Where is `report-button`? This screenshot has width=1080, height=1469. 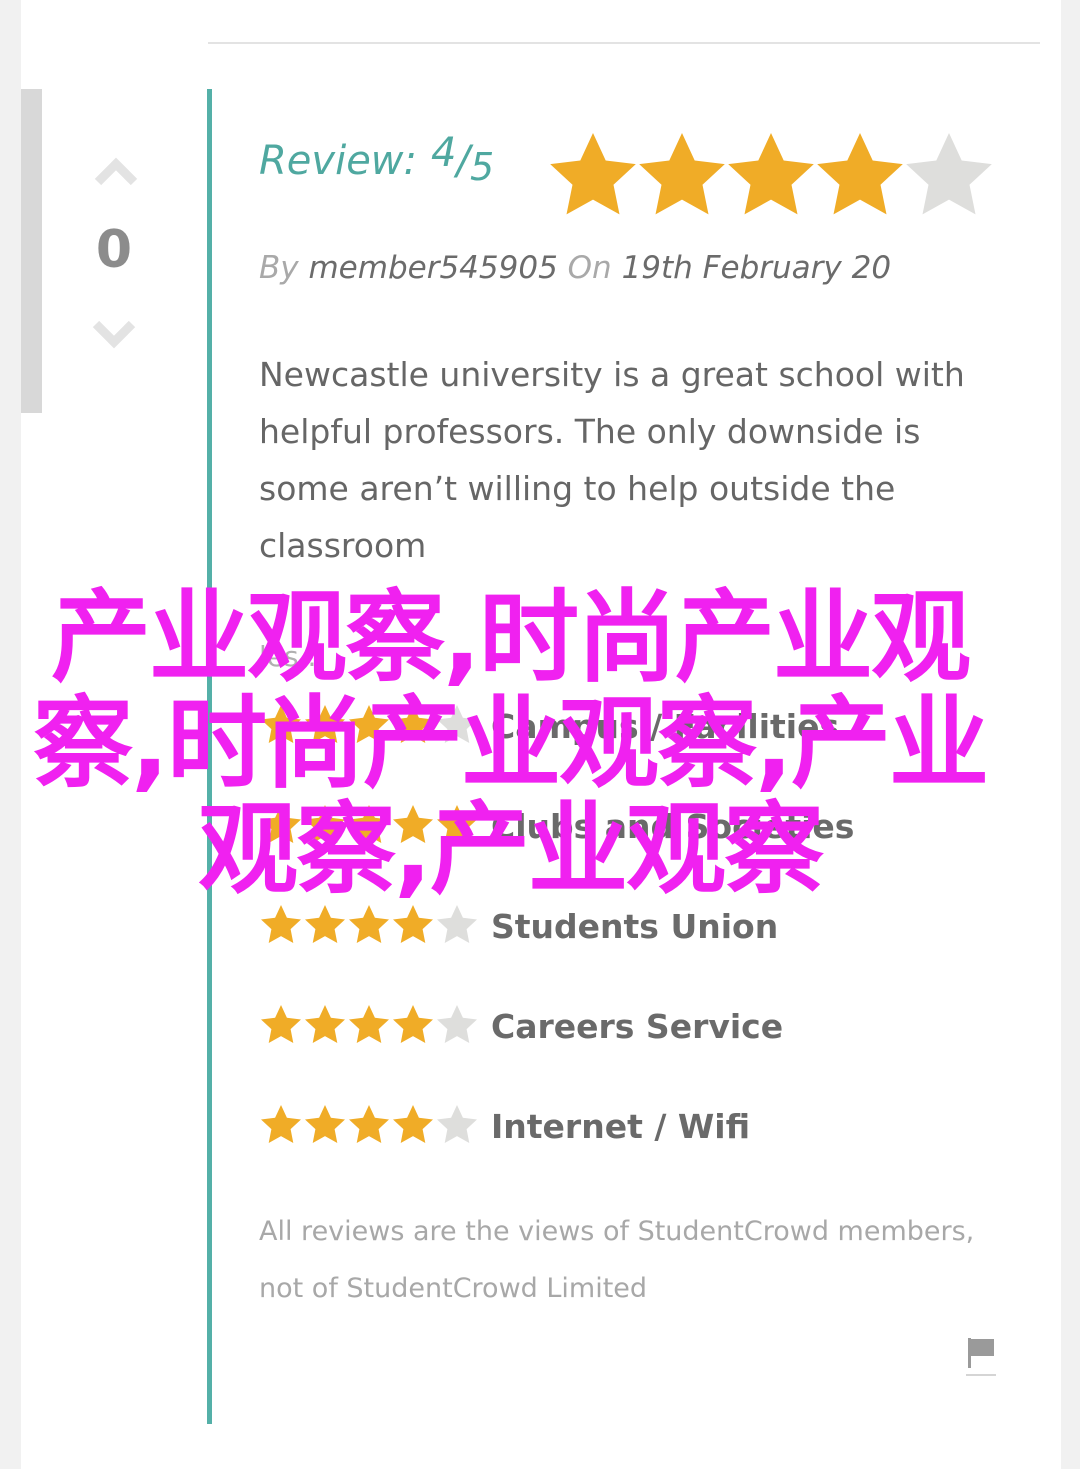 report-button is located at coordinates (980, 1357).